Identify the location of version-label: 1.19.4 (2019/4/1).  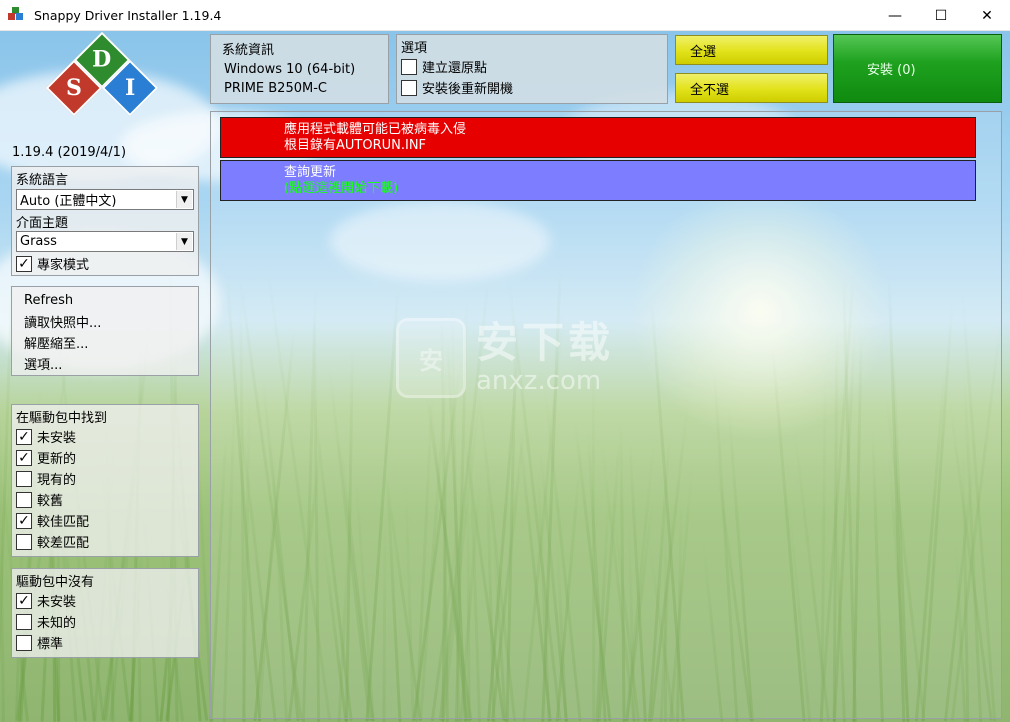
(69, 152).